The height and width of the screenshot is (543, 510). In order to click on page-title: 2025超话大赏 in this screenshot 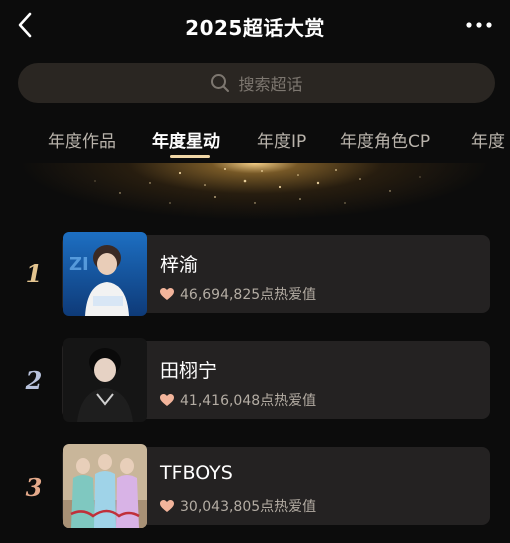, I will do `click(255, 28)`.